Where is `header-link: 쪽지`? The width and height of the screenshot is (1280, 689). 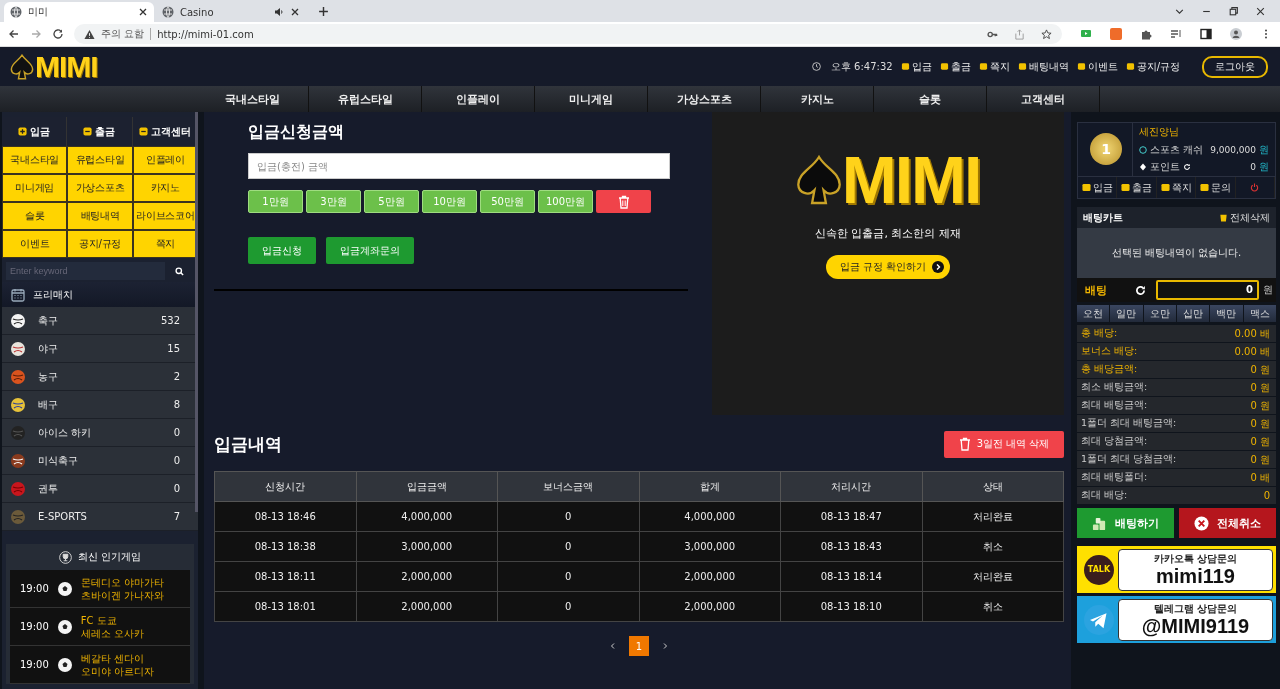
header-link: 쪽지 is located at coordinates (994, 66).